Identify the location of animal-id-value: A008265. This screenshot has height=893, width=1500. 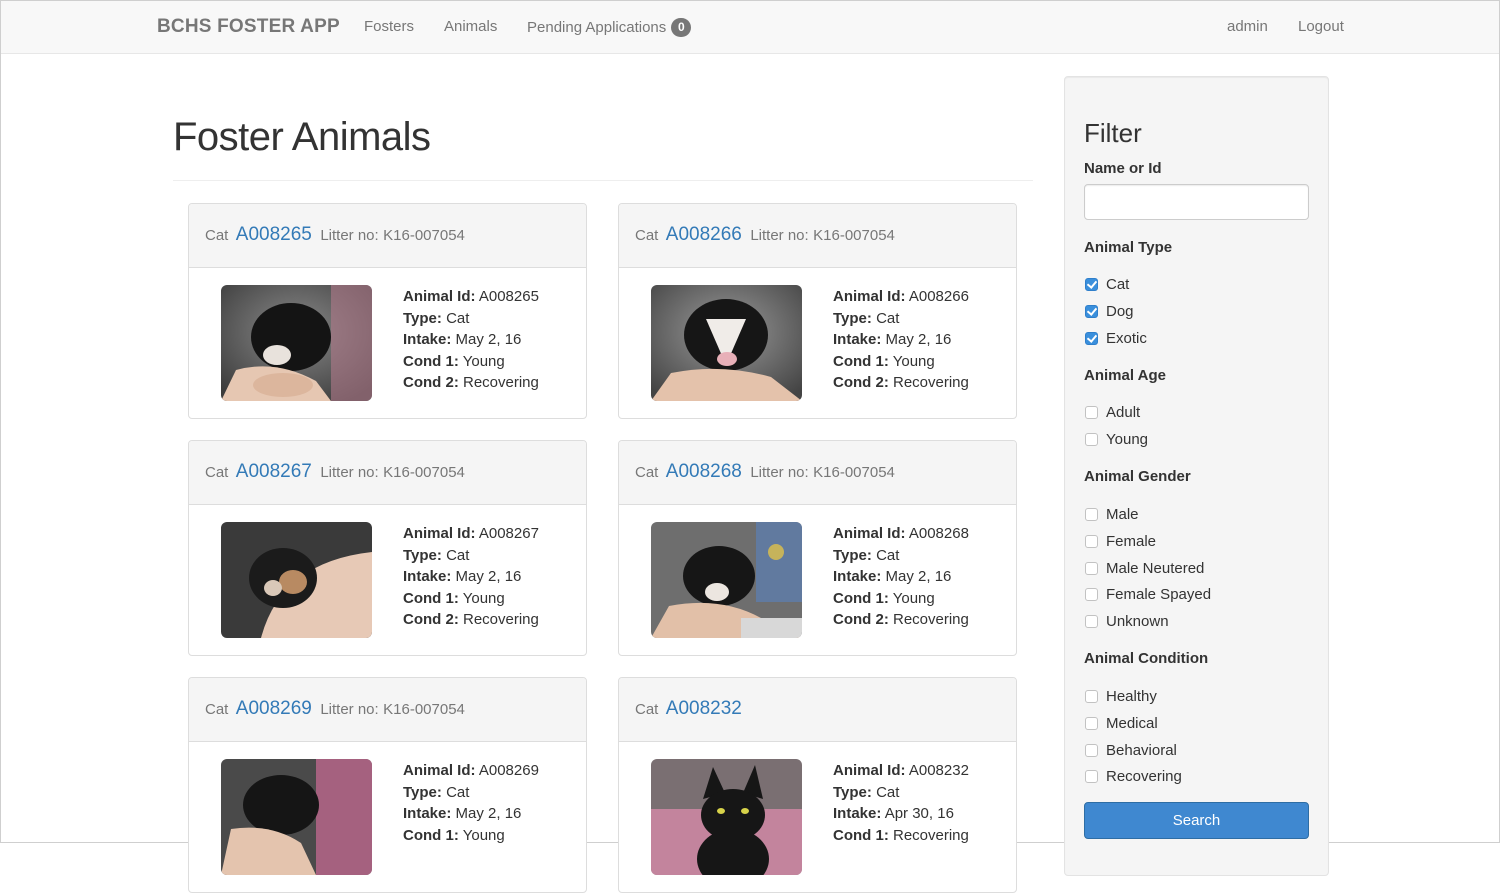
(508, 296).